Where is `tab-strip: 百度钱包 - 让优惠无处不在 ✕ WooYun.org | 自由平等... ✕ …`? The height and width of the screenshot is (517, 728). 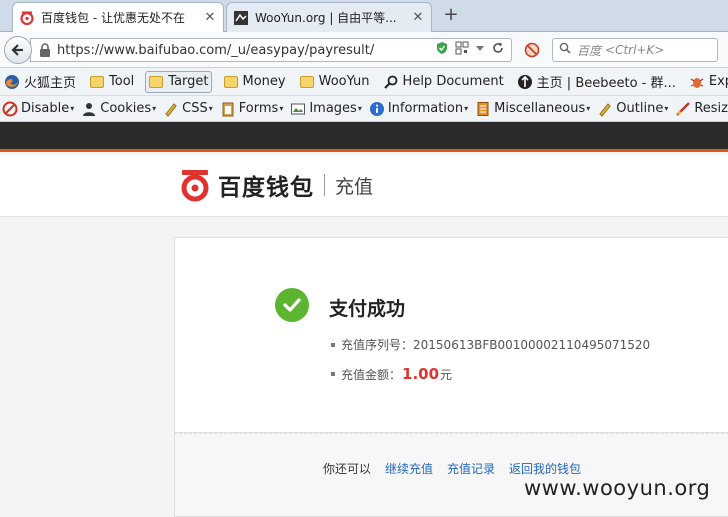
tab-strip: 百度钱包 - 让优惠无处不在 ✕ WooYun.org | 自由平等... ✕ … is located at coordinates (364, 16).